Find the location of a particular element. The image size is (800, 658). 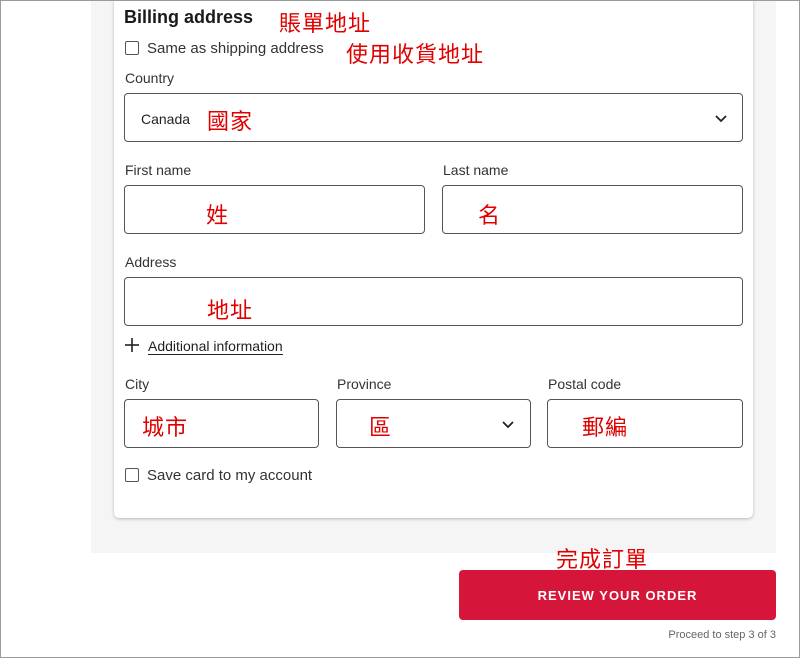

annotation-province: 區 is located at coordinates (381, 428).